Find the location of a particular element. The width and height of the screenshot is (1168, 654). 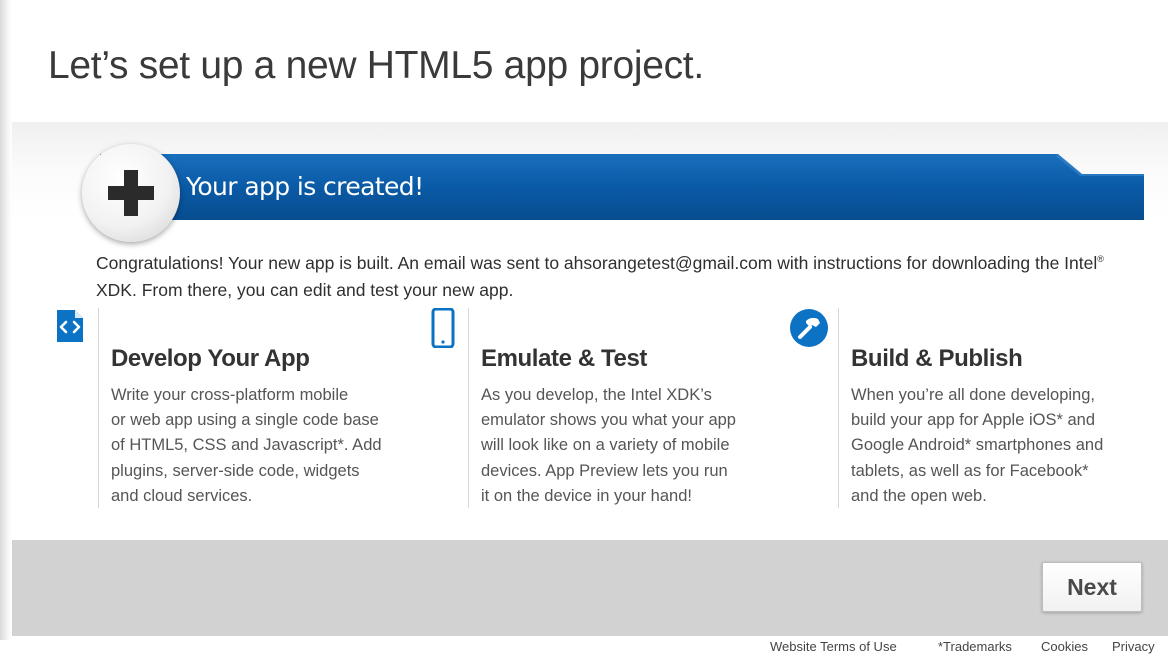

footer-link-trademarks: *Trademarks is located at coordinates (975, 646).